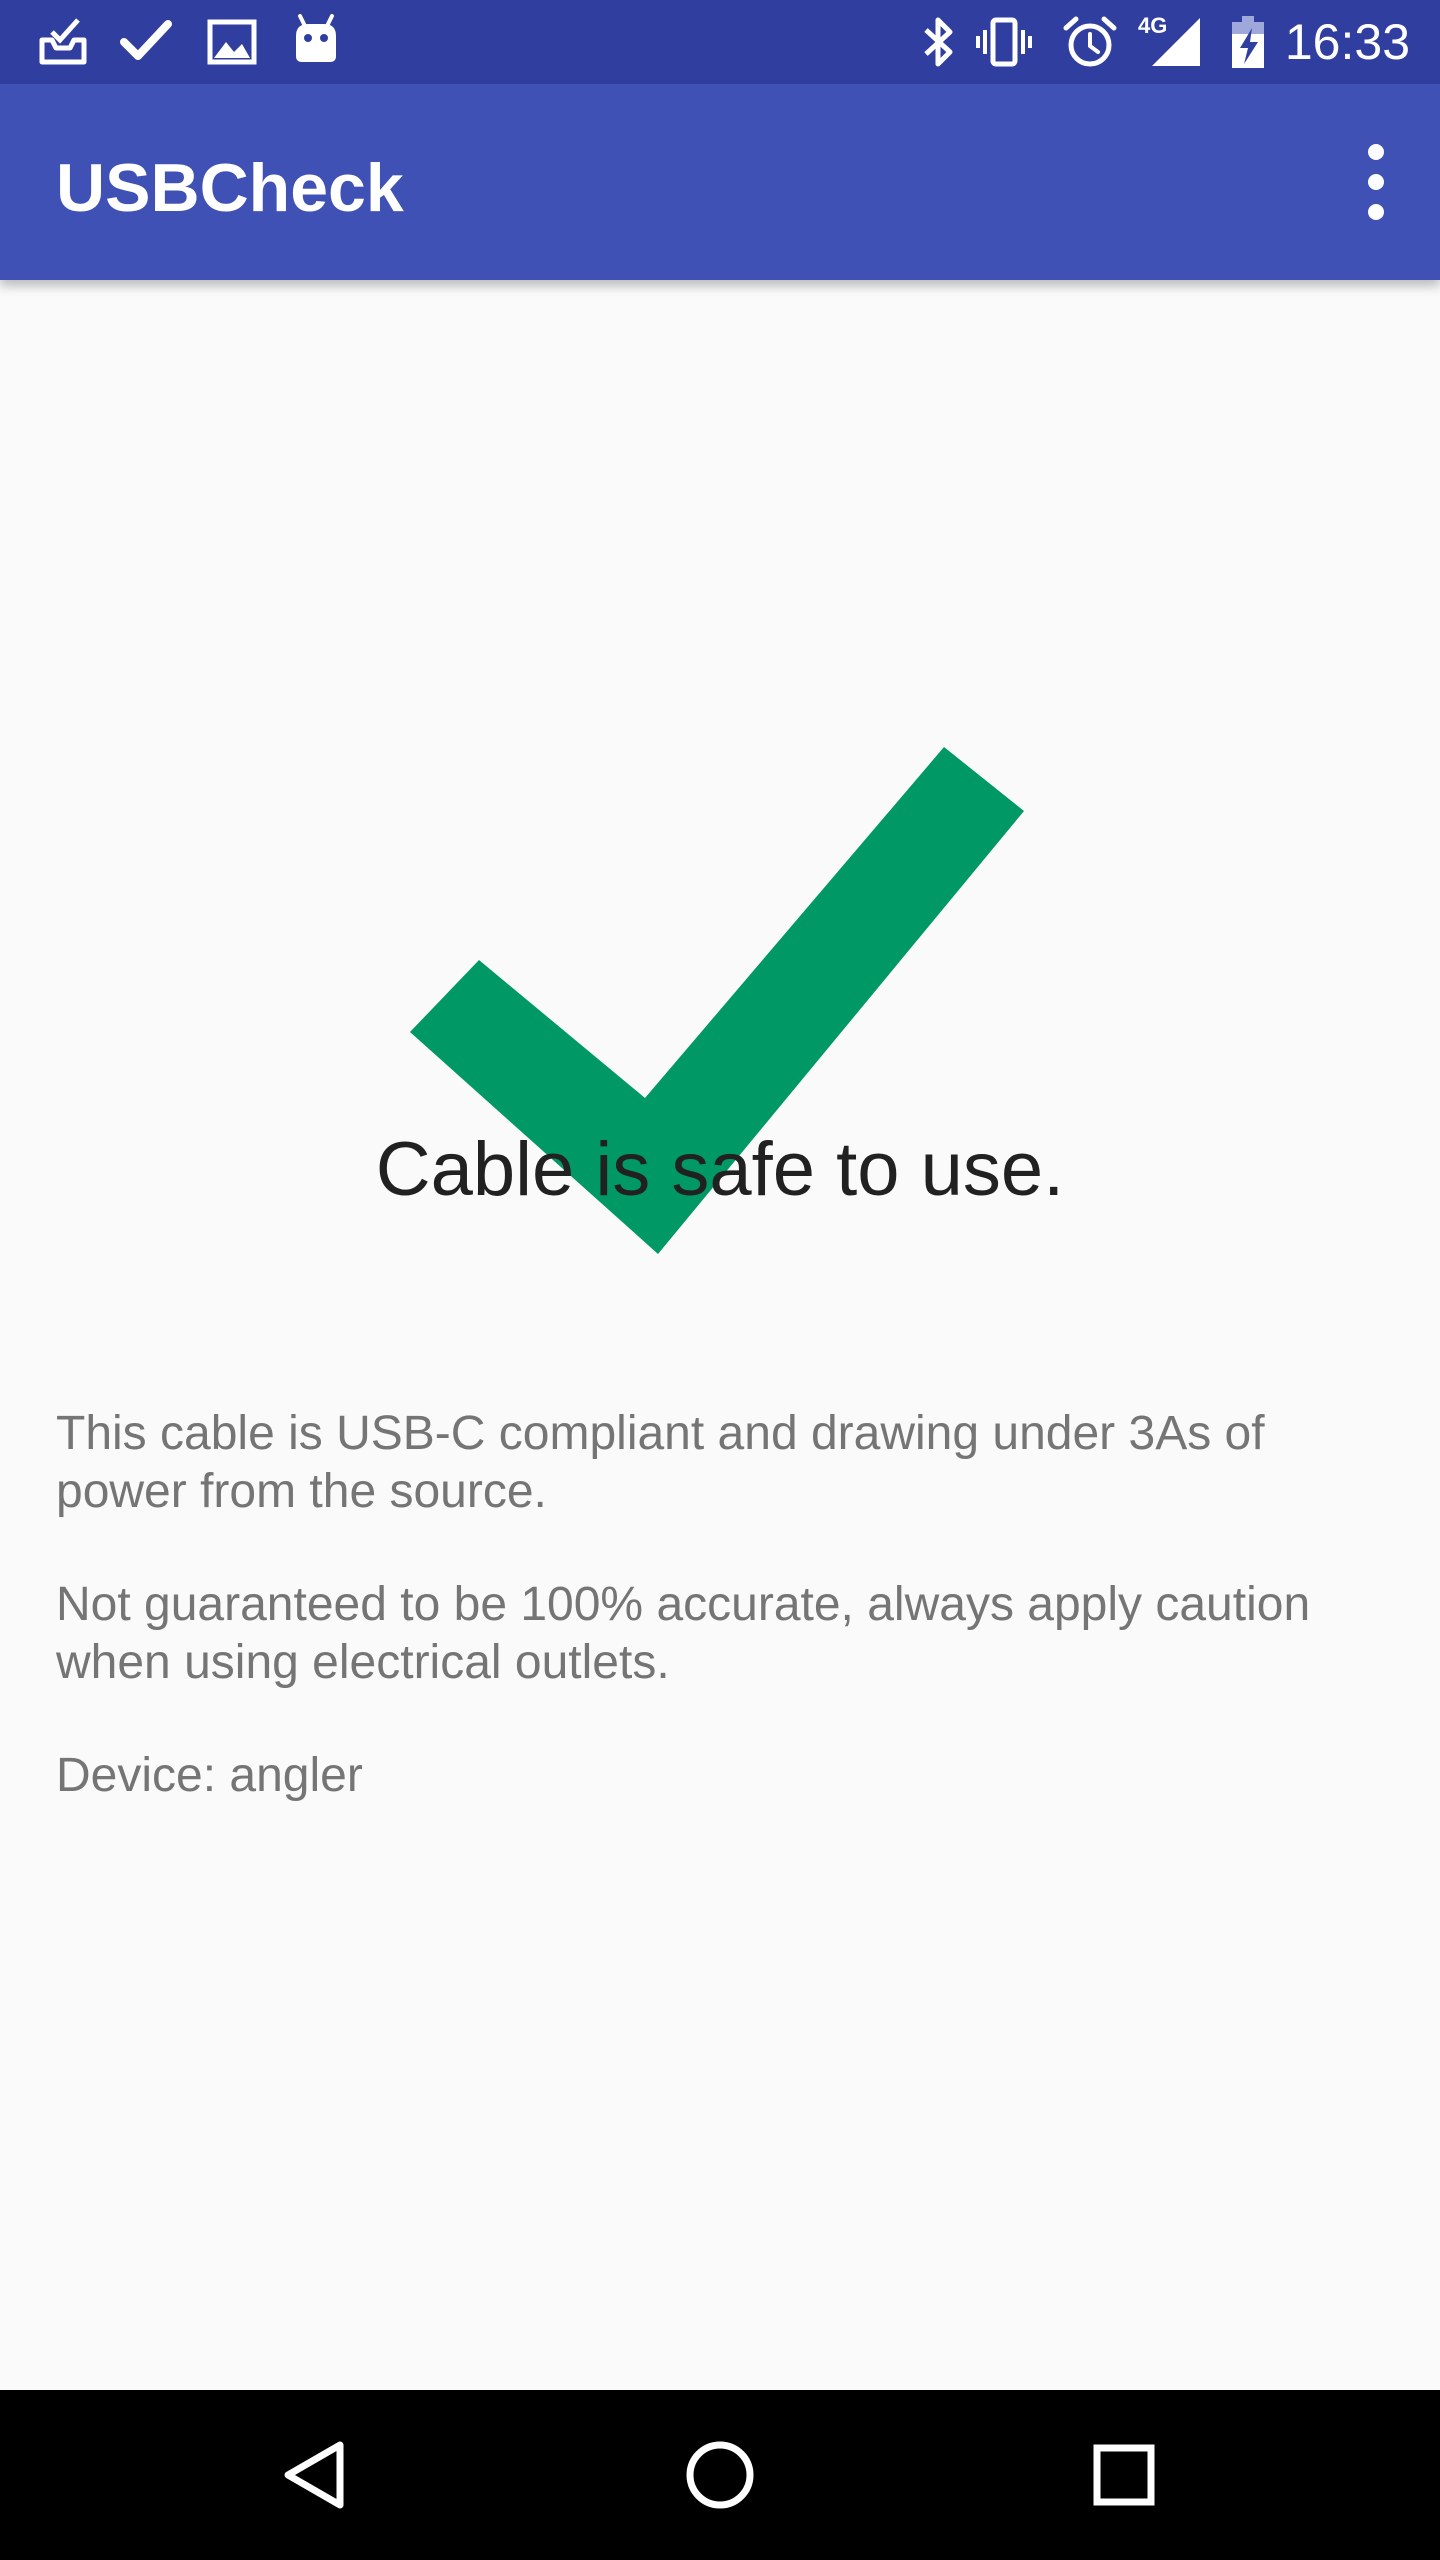  I want to click on navigation-bar, so click(720, 2475).